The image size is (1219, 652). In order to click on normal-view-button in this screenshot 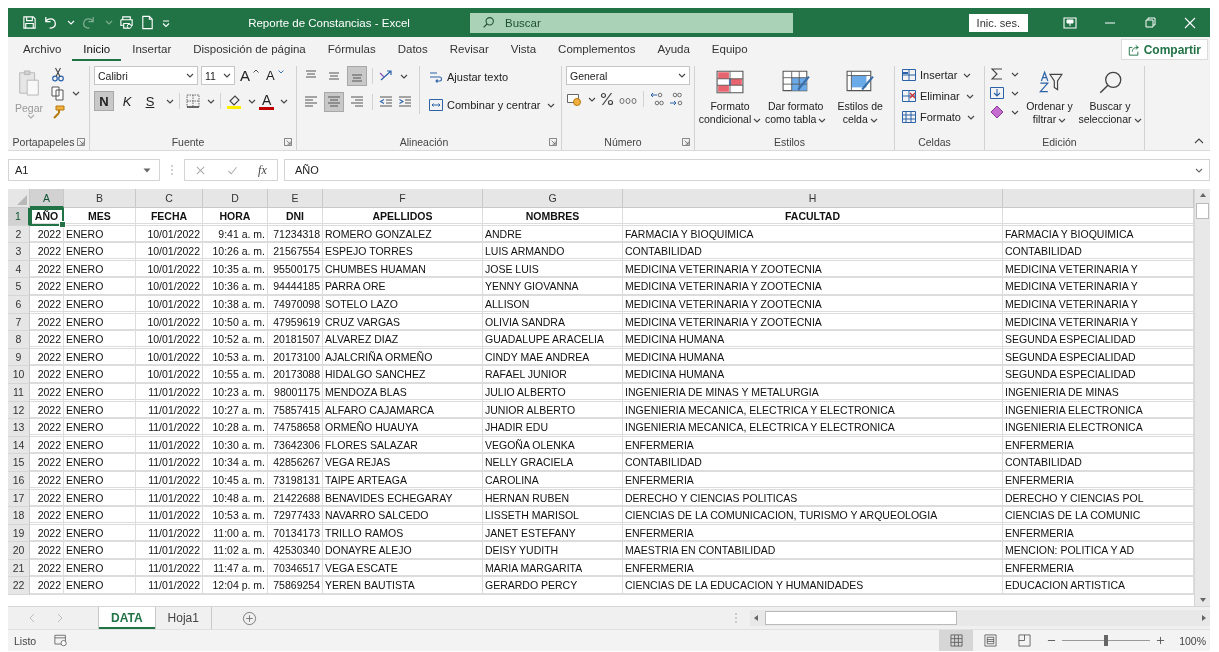, I will do `click(956, 640)`.